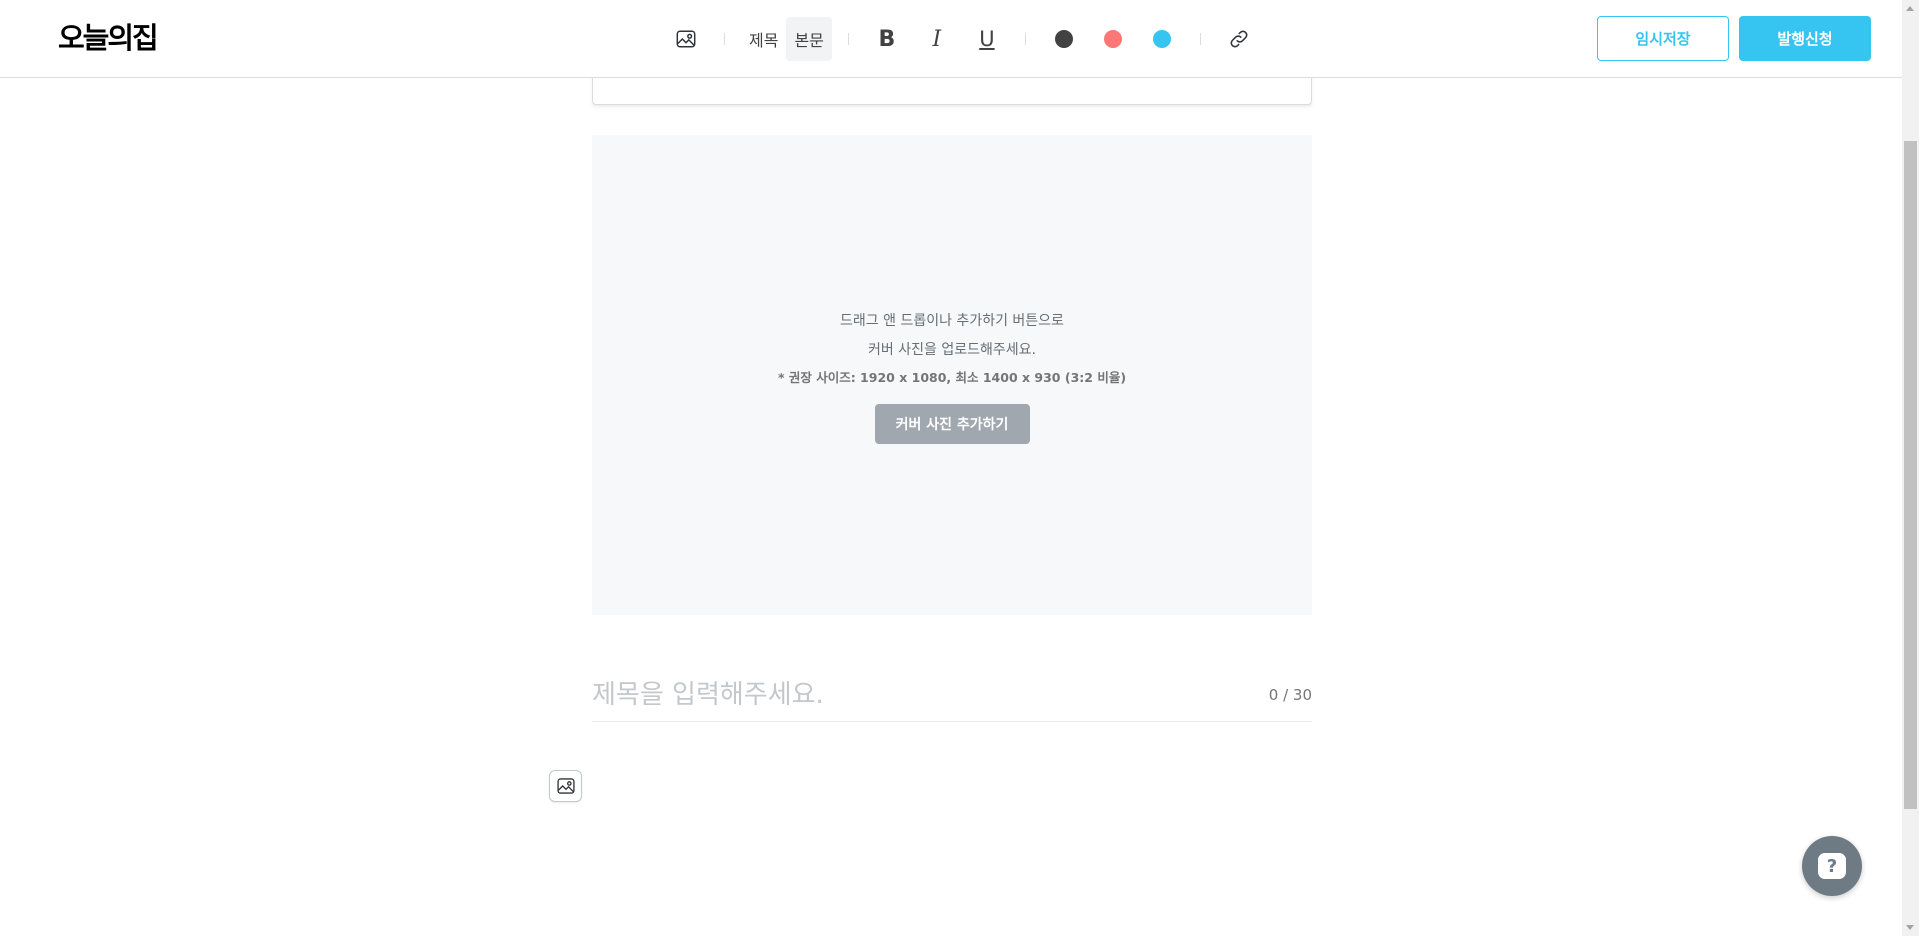 Image resolution: width=1919 pixels, height=936 pixels. I want to click on app-header: 오늘의집 제목 본문 B I U 임시저장 발행신청, so click(951, 39).